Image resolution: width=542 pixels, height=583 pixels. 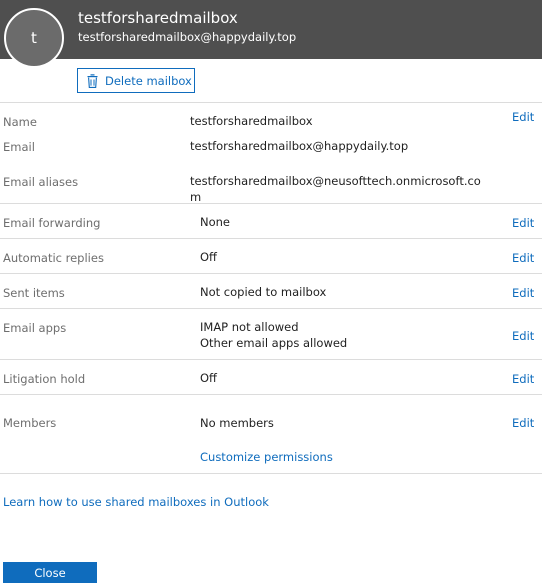 I want to click on edit-automatic-replies-link: Edit, so click(x=523, y=258).